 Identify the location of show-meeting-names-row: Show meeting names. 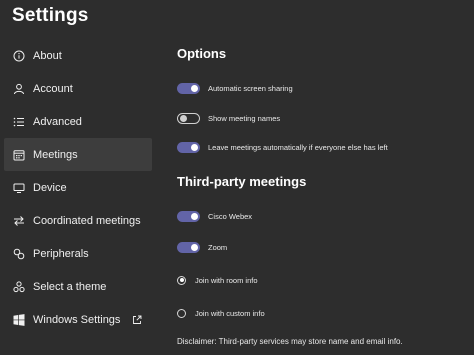
(228, 118).